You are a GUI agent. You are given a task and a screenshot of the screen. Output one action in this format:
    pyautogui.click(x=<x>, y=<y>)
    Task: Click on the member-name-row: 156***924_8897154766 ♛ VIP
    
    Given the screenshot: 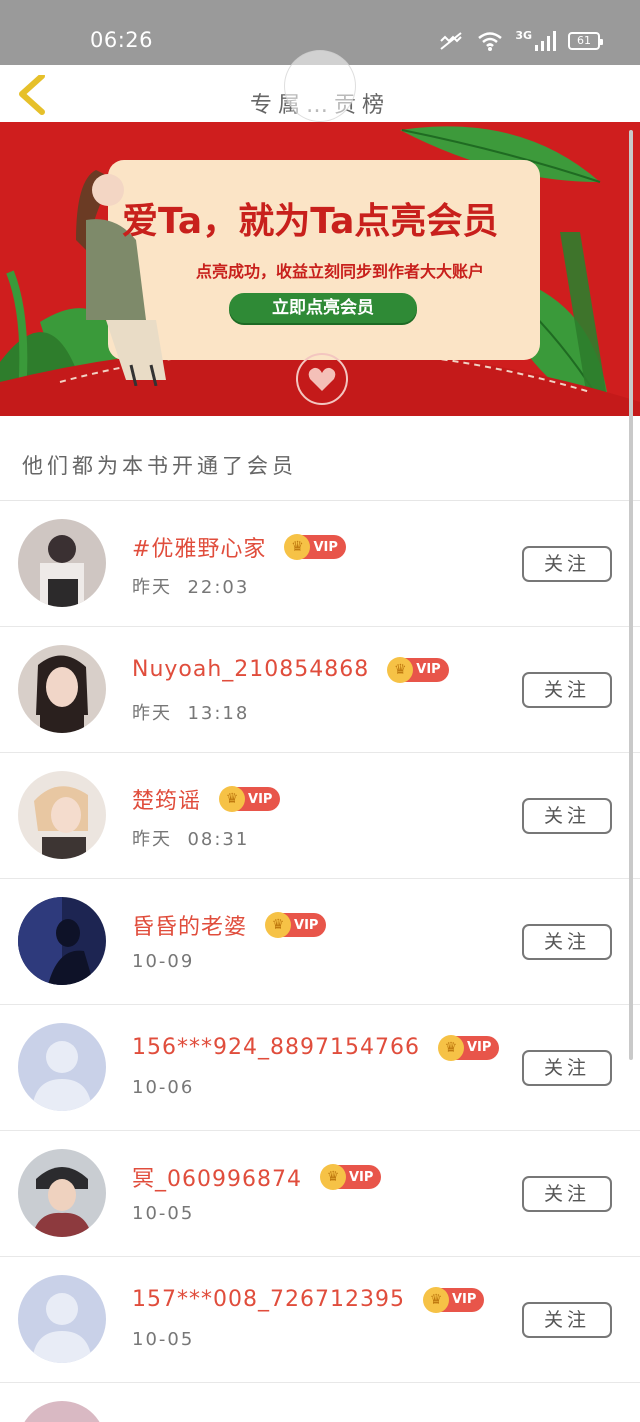 What is the action you would take?
    pyautogui.click(x=316, y=1047)
    